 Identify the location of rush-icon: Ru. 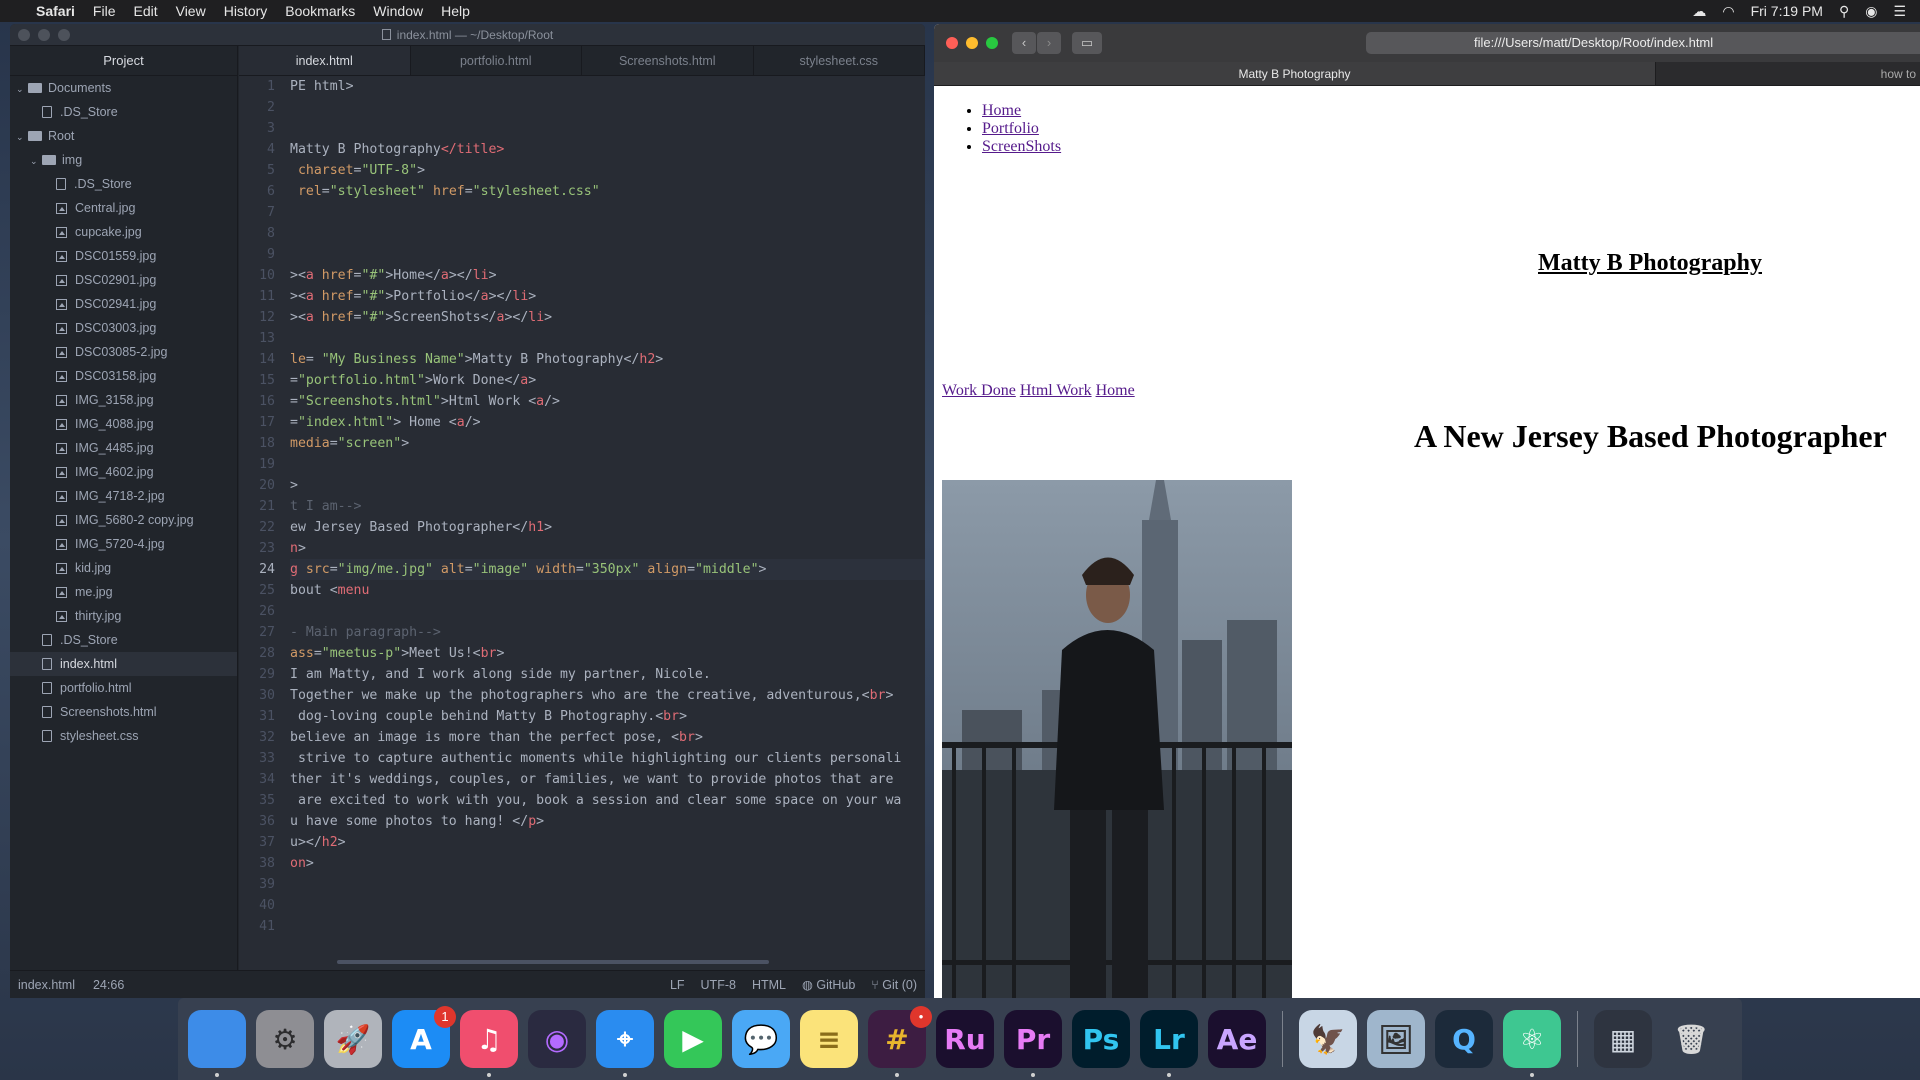
(965, 1039).